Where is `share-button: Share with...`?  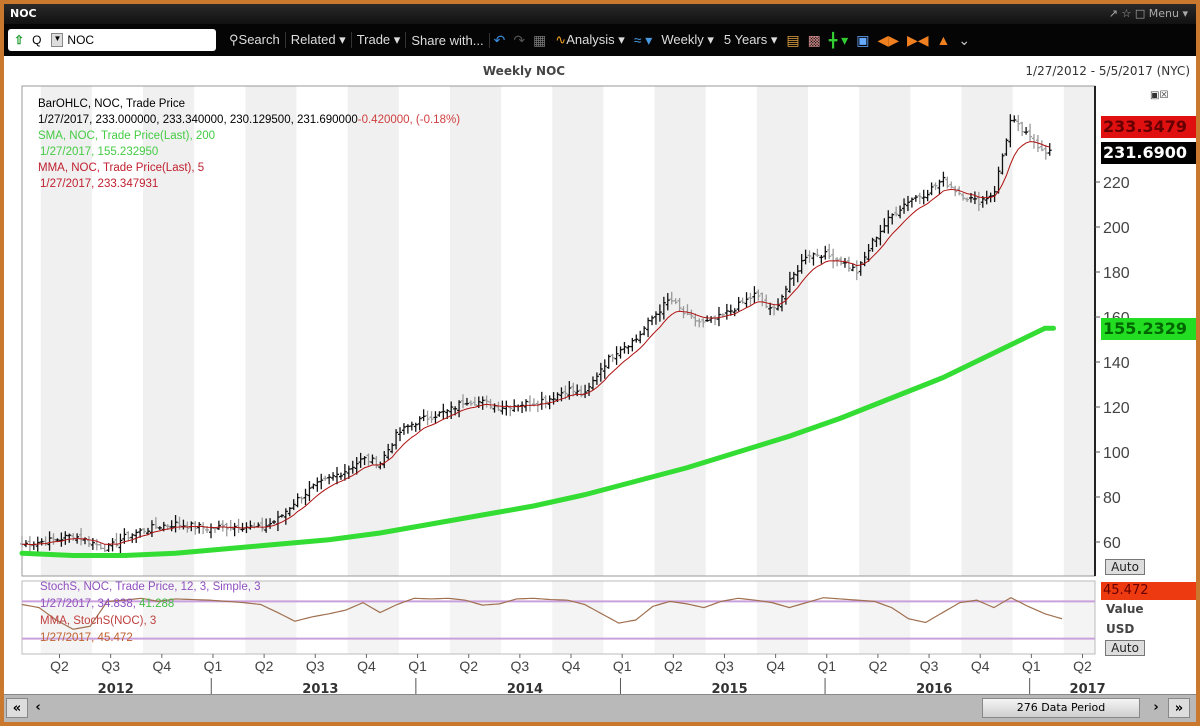
share-button: Share with... is located at coordinates (448, 40).